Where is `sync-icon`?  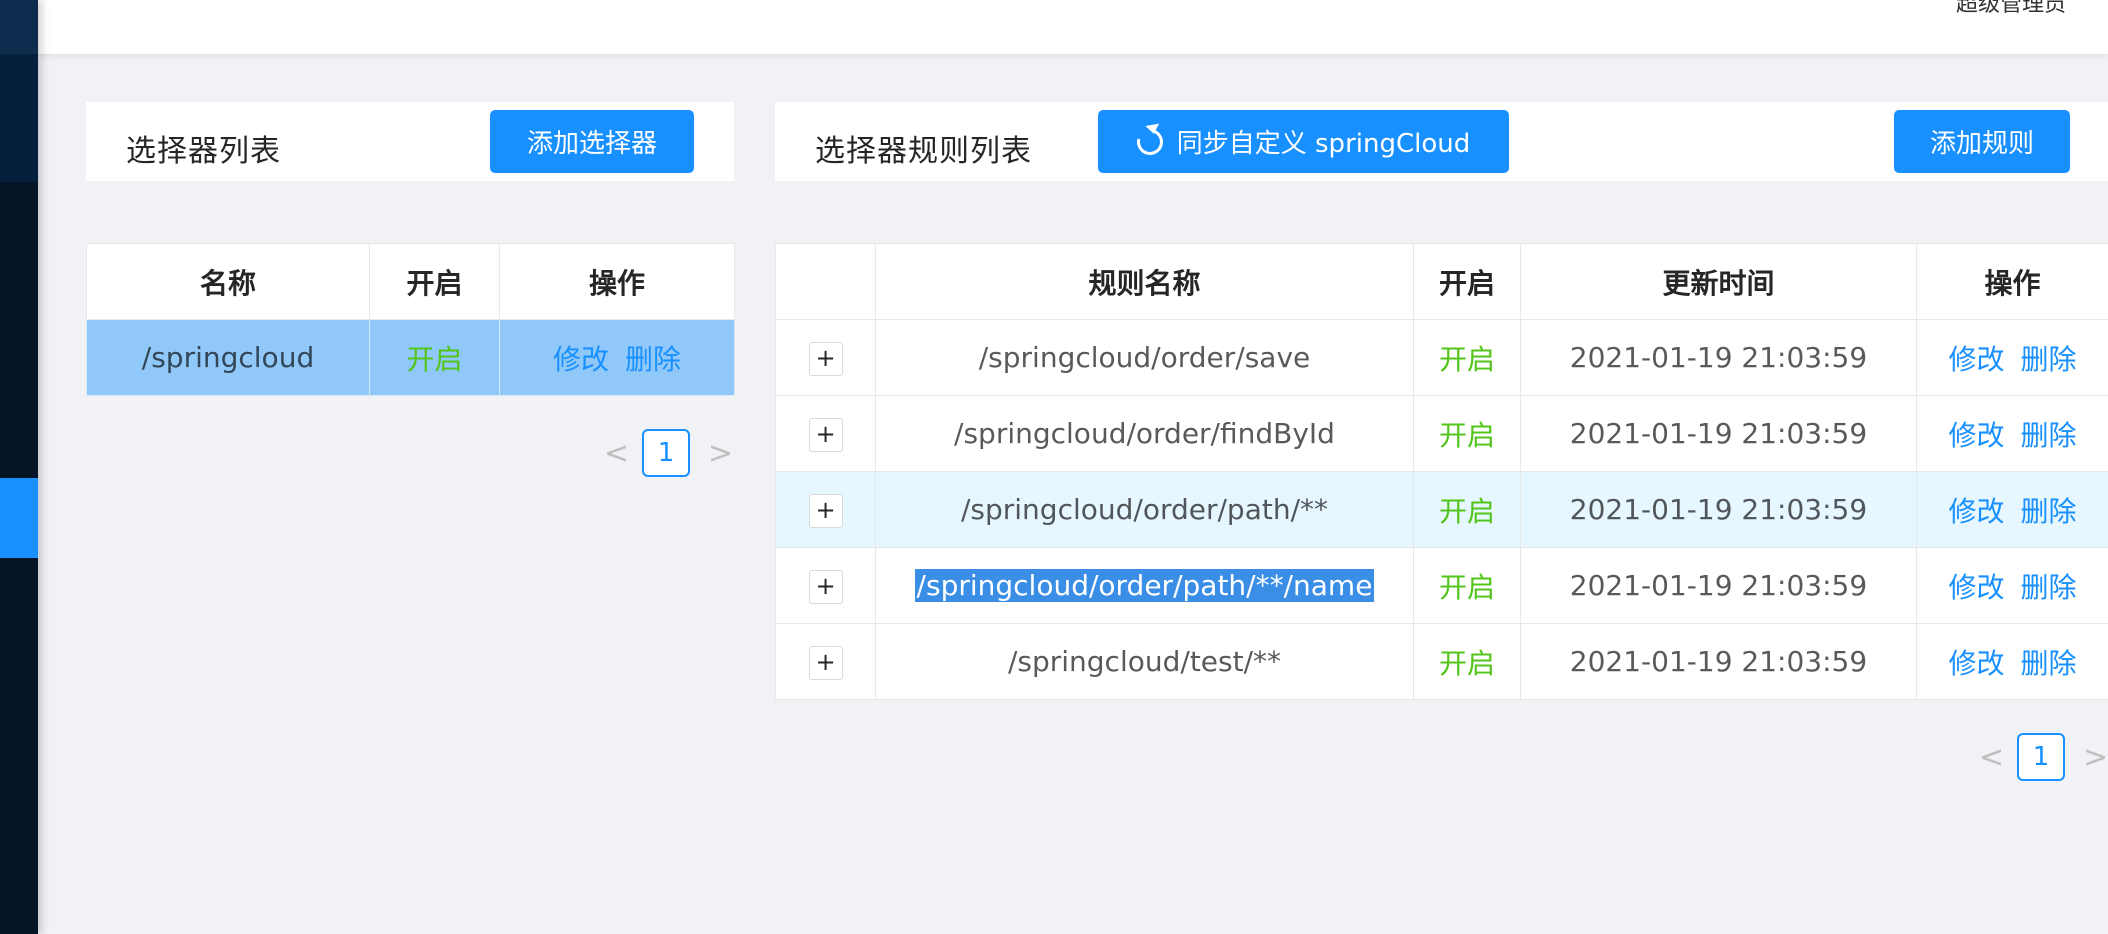 sync-icon is located at coordinates (1149, 141).